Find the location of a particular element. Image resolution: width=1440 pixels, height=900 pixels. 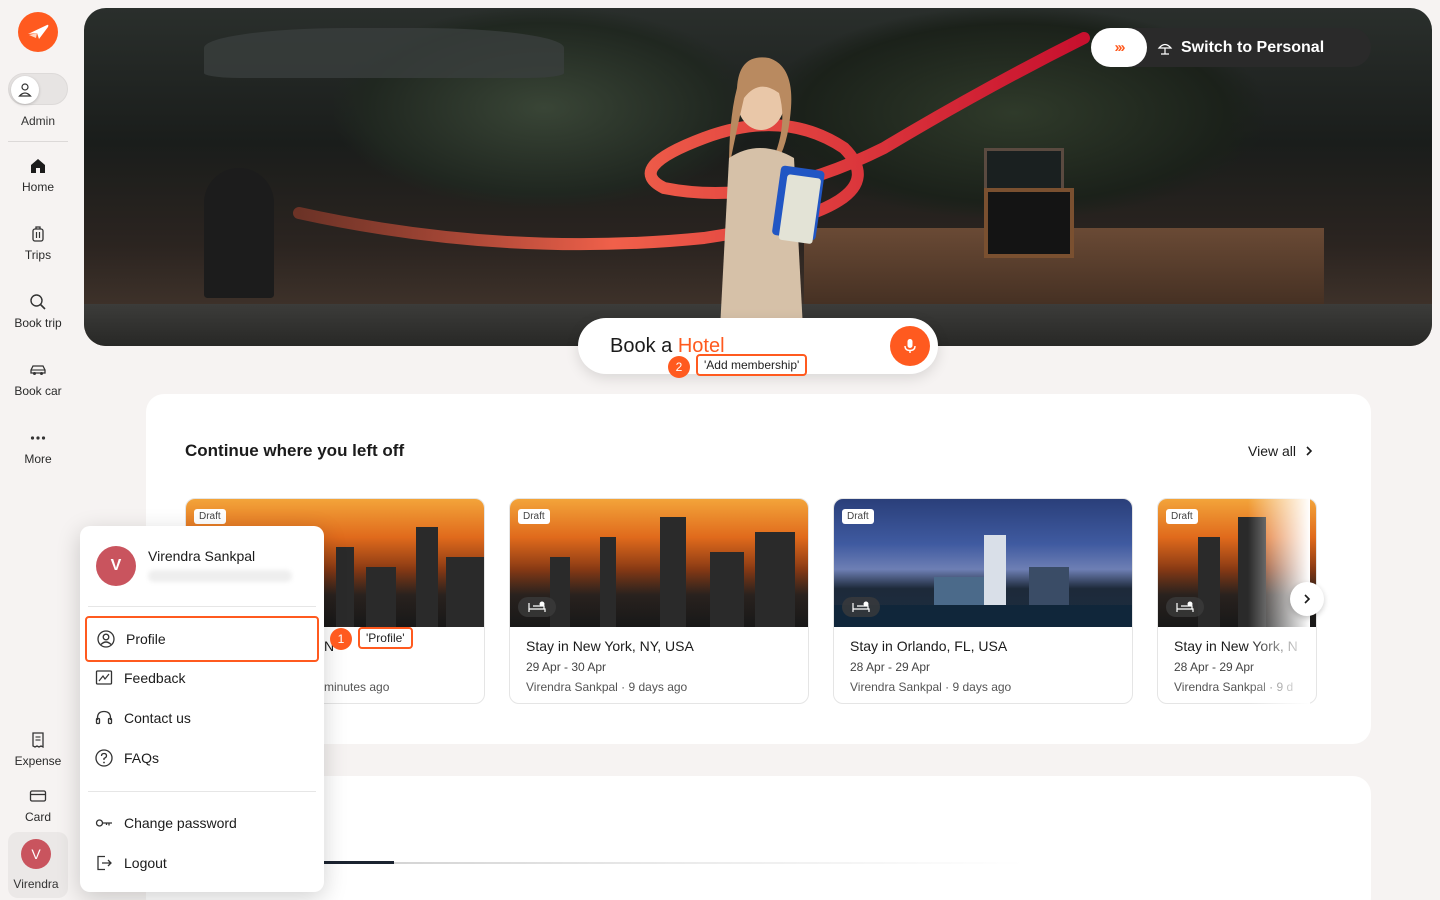

user-email-redacted is located at coordinates (220, 576).